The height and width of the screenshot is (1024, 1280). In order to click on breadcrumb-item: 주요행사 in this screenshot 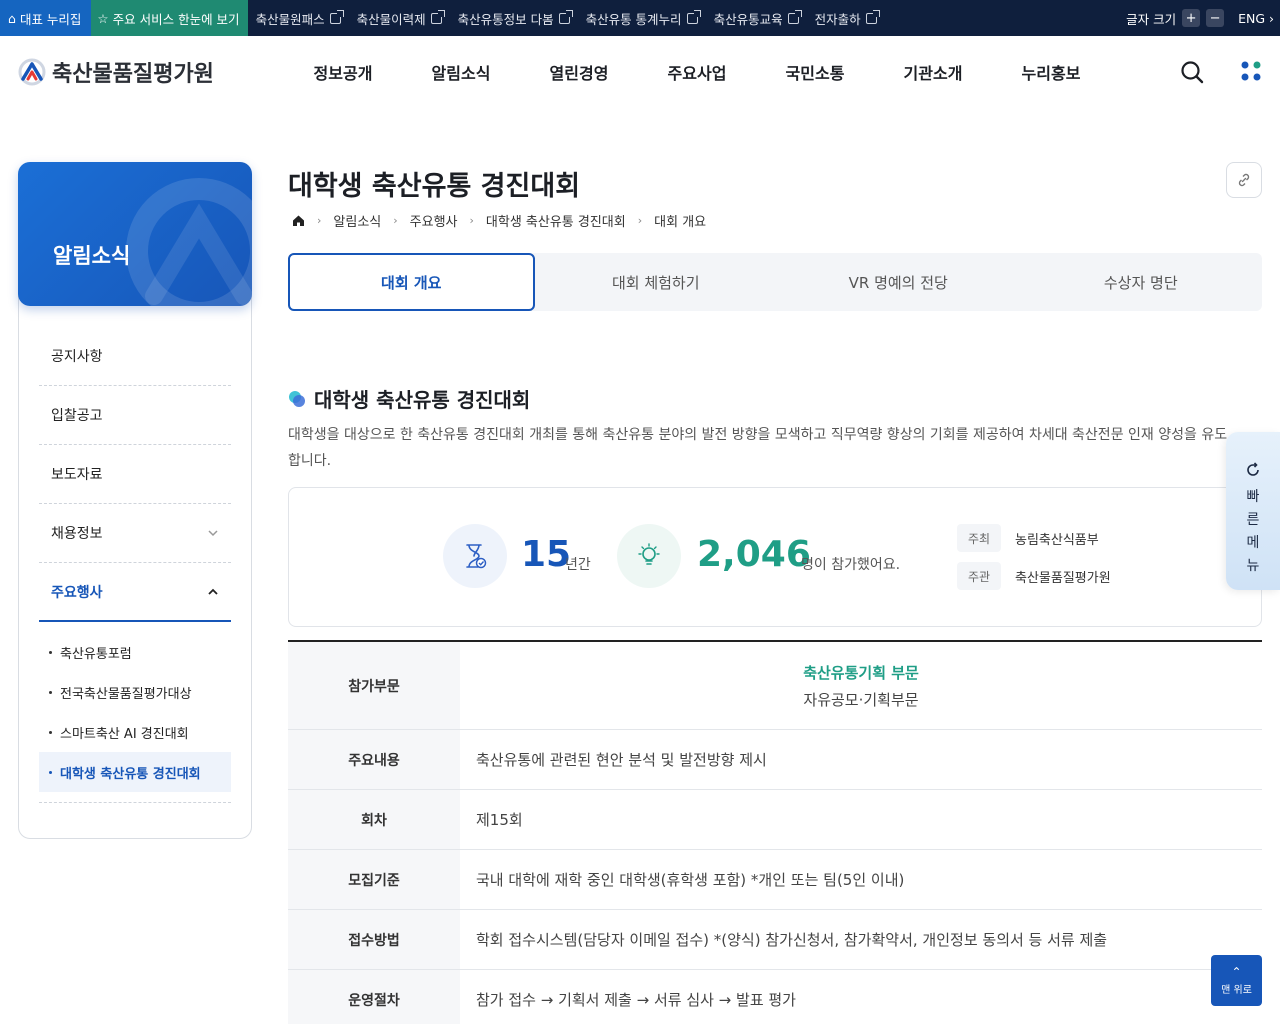, I will do `click(434, 220)`.